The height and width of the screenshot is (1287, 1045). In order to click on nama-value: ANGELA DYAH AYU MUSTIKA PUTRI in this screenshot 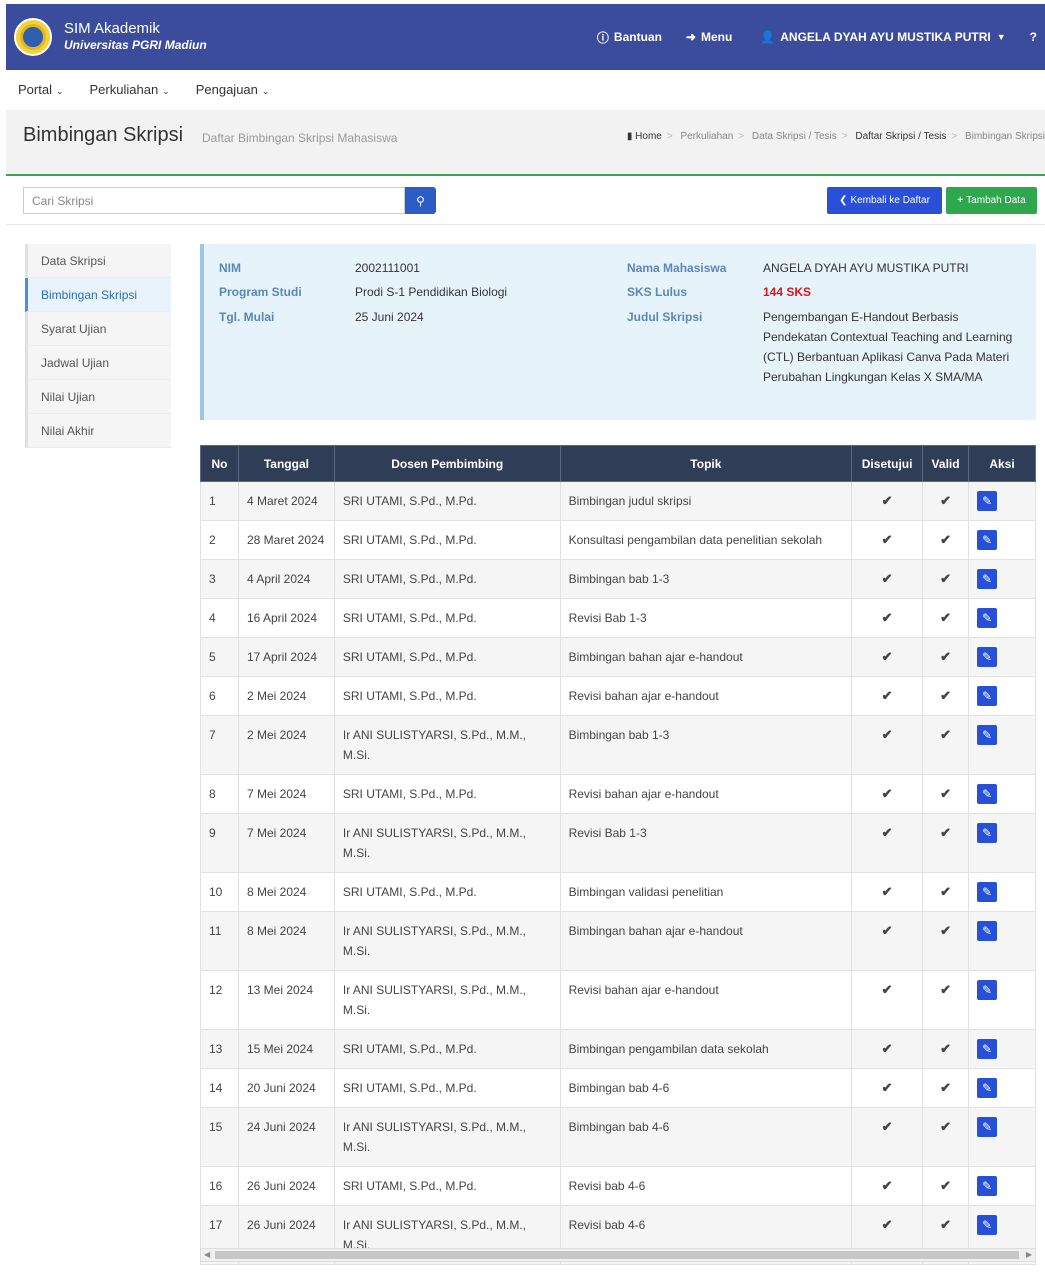, I will do `click(866, 268)`.